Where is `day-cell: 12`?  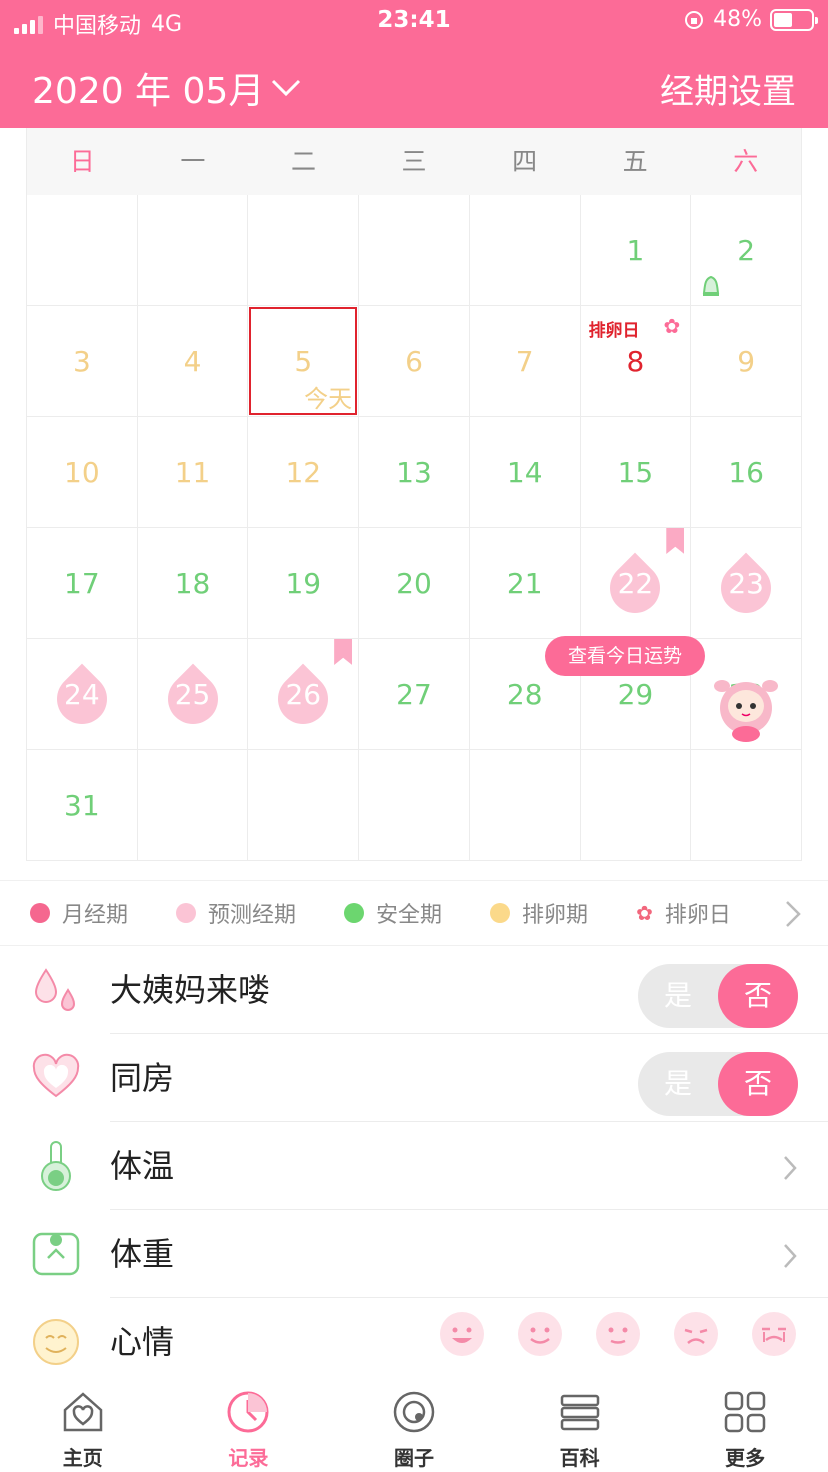
day-cell: 12 is located at coordinates (304, 472).